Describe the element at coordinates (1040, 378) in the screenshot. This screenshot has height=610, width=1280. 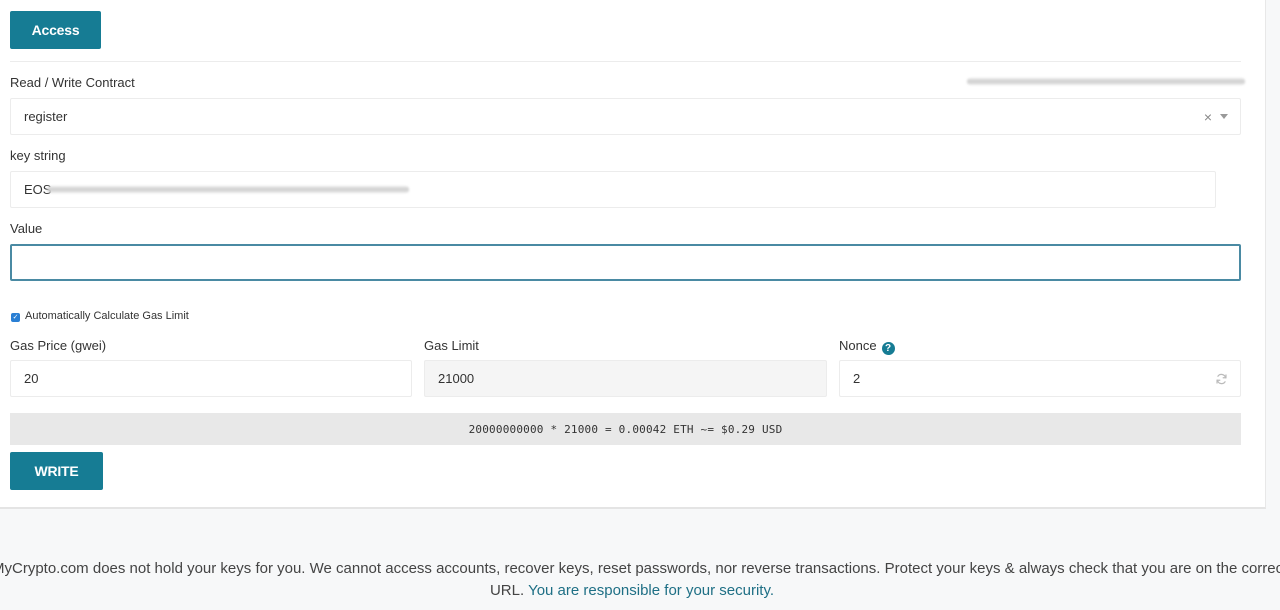
I see `nonce-input: 2` at that location.